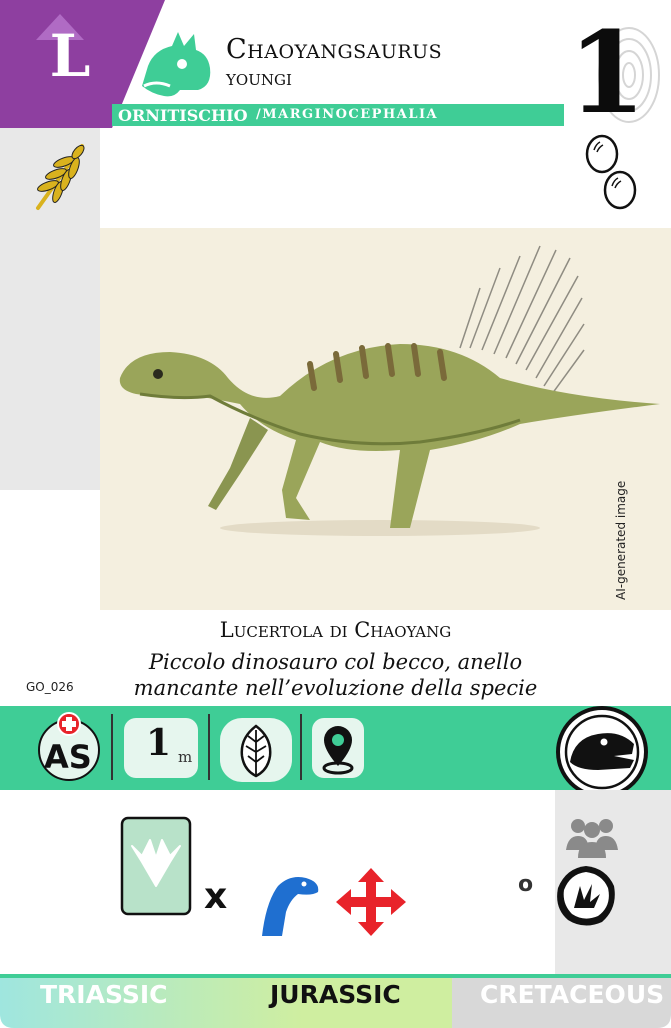  Describe the element at coordinates (256, 751) in the screenshot. I see `leaf-diet-icon` at that location.